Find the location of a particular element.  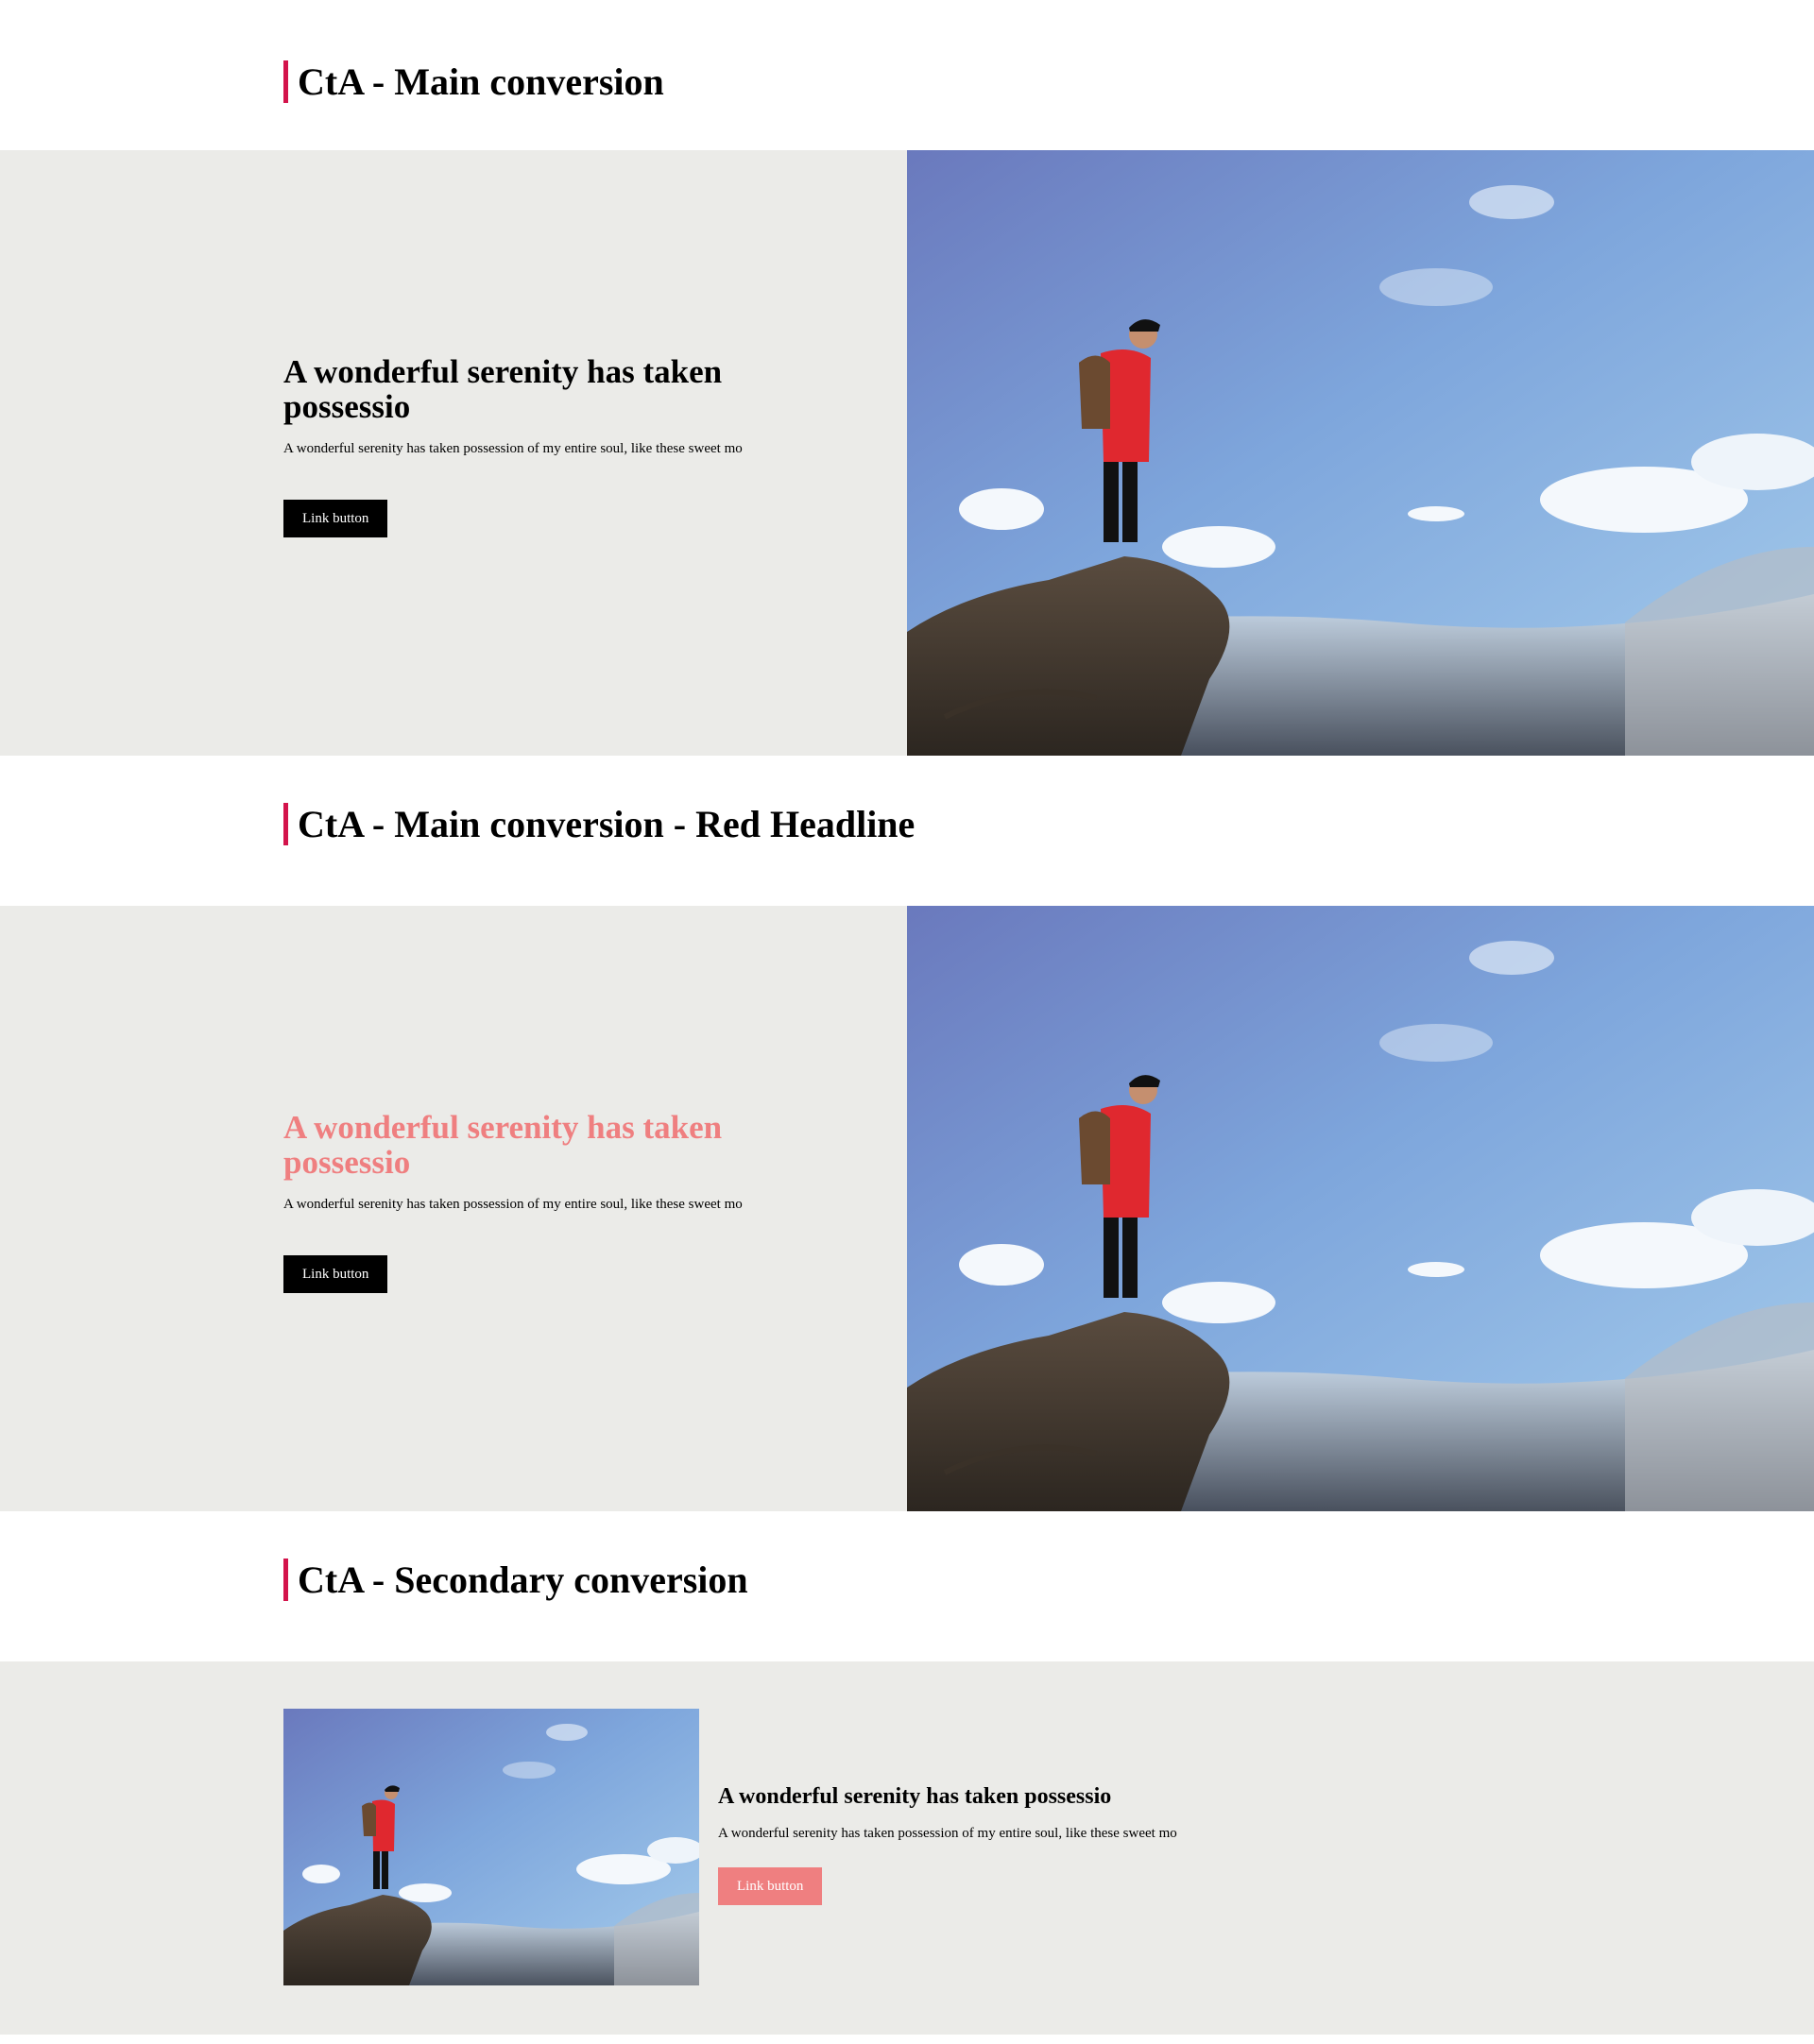

section-header-secondary-conversion: CtA - Secondary conversion is located at coordinates (907, 1586).